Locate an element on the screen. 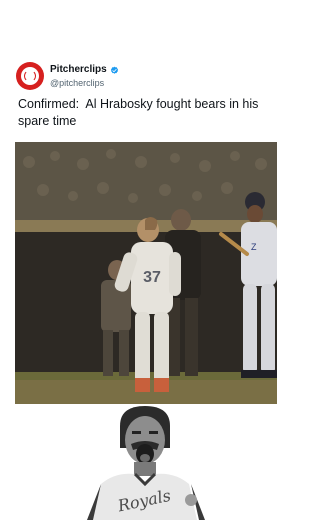  author-handle: @pitcherclips is located at coordinates (84, 83).